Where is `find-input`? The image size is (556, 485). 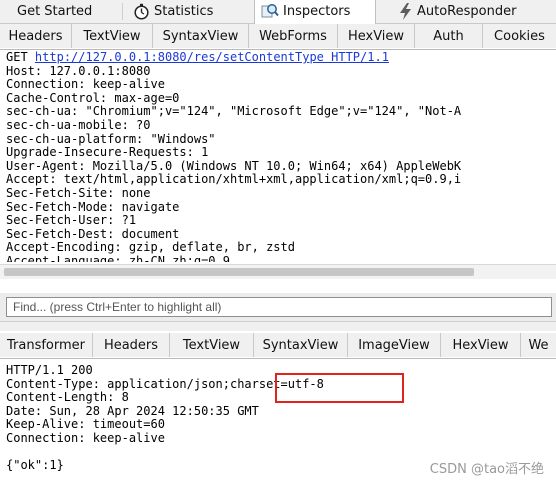
find-input is located at coordinates (279, 307).